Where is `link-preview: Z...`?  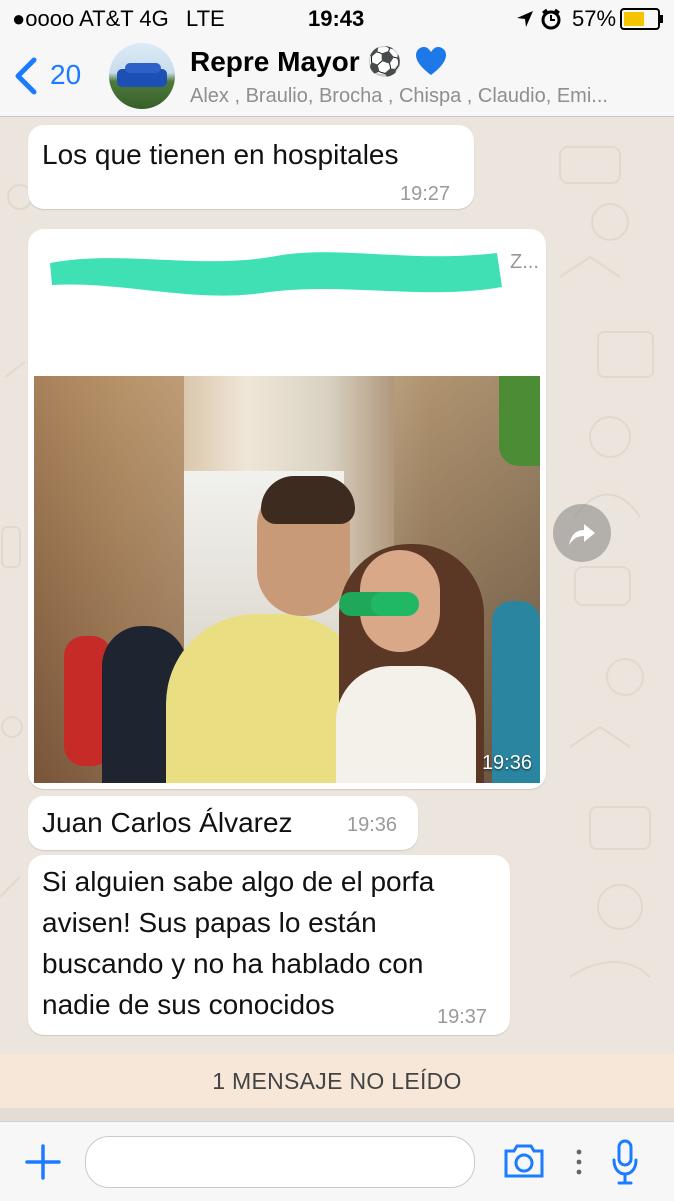 link-preview: Z... is located at coordinates (287, 302).